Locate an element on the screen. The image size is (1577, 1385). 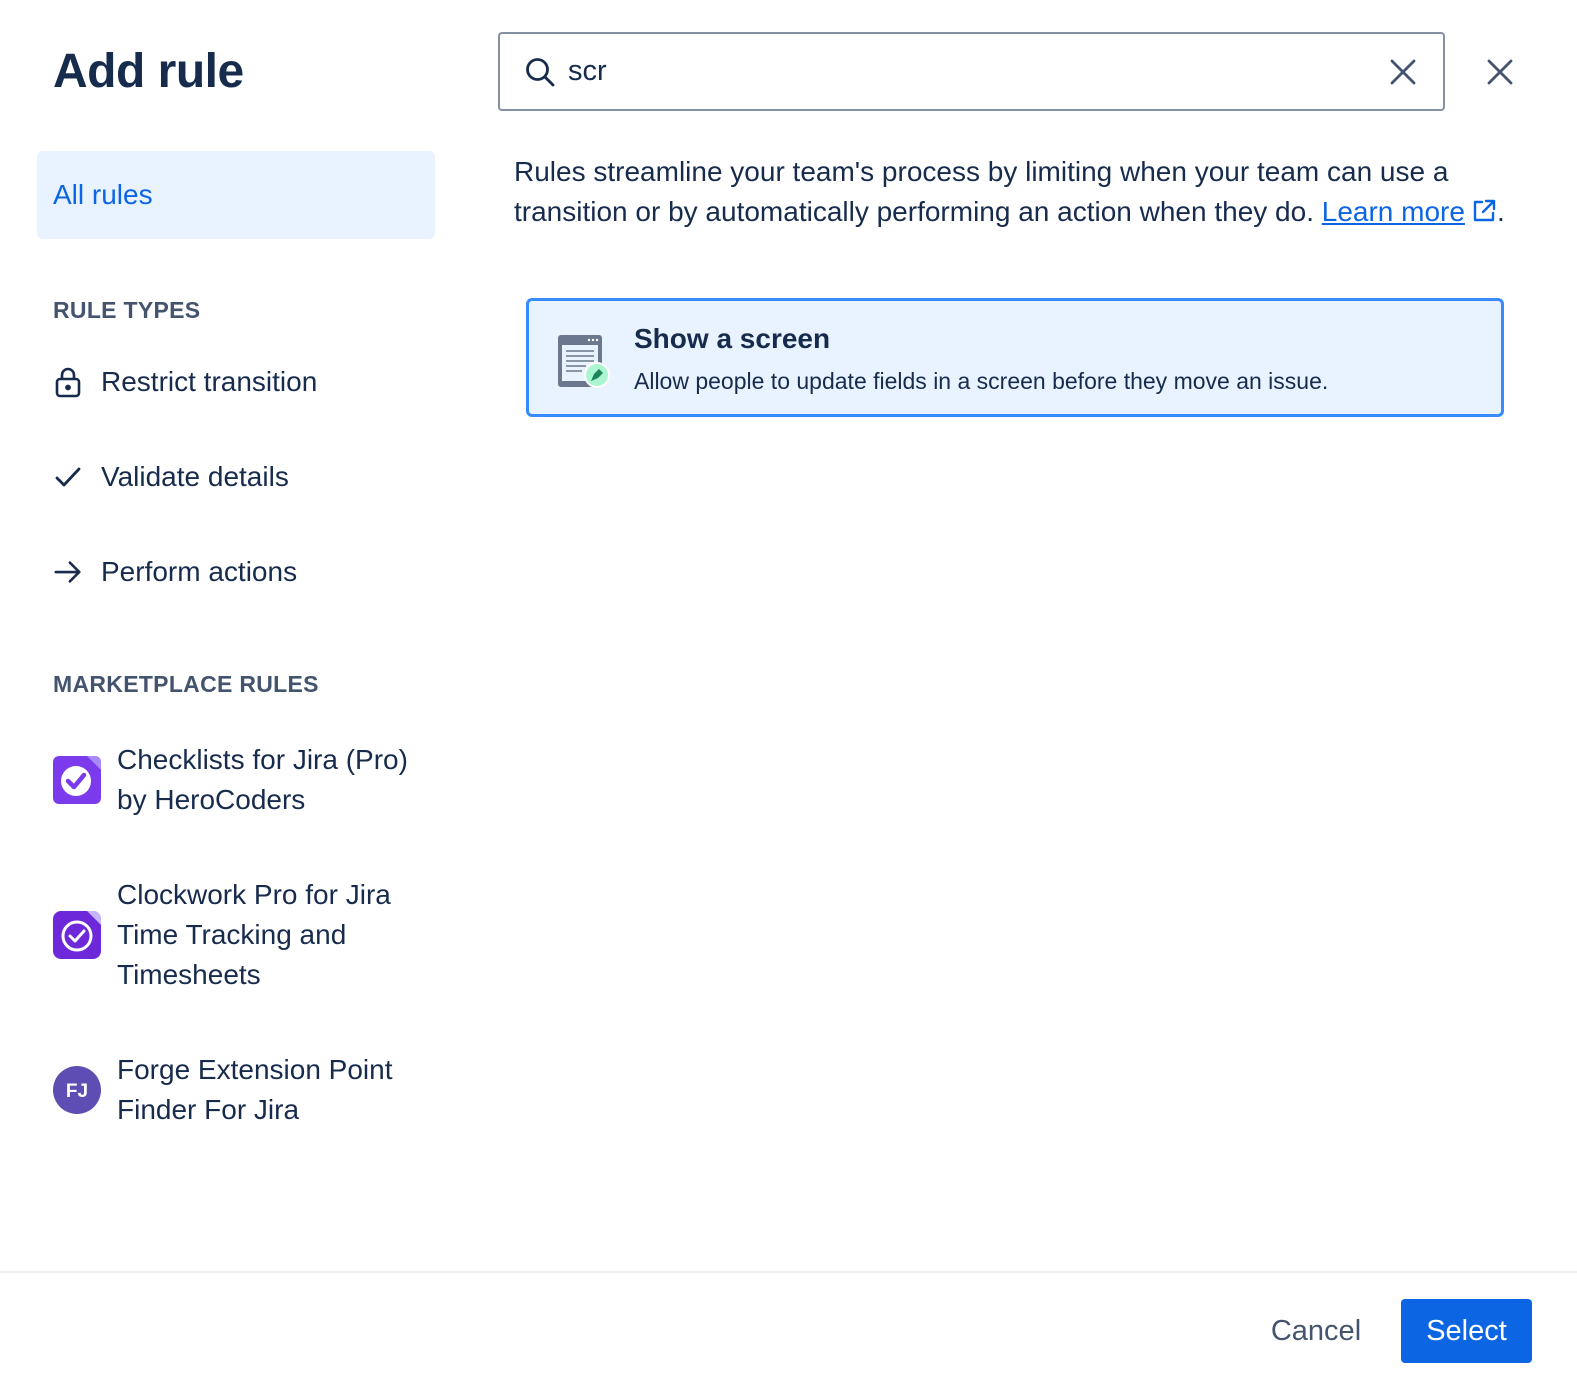
fj-avatar-initials: FJ is located at coordinates (77, 1091).